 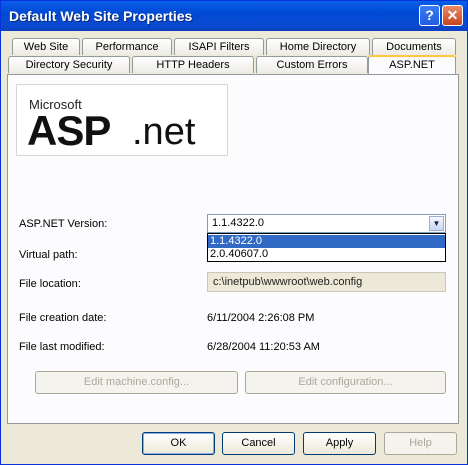 I want to click on window-title: Default Web Site Properties, so click(x=101, y=16).